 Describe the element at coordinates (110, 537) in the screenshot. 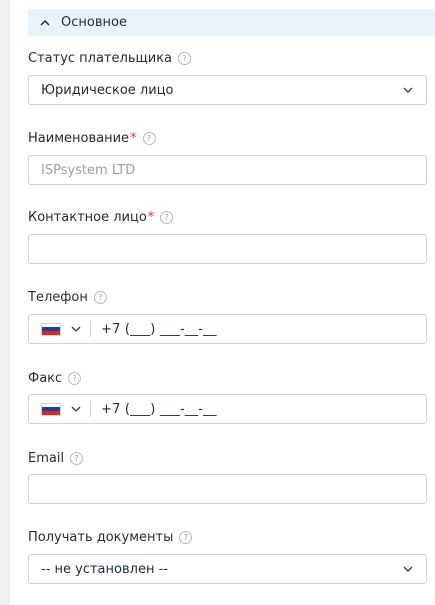

I see `receive-documents-label: Получать документы ?` at that location.